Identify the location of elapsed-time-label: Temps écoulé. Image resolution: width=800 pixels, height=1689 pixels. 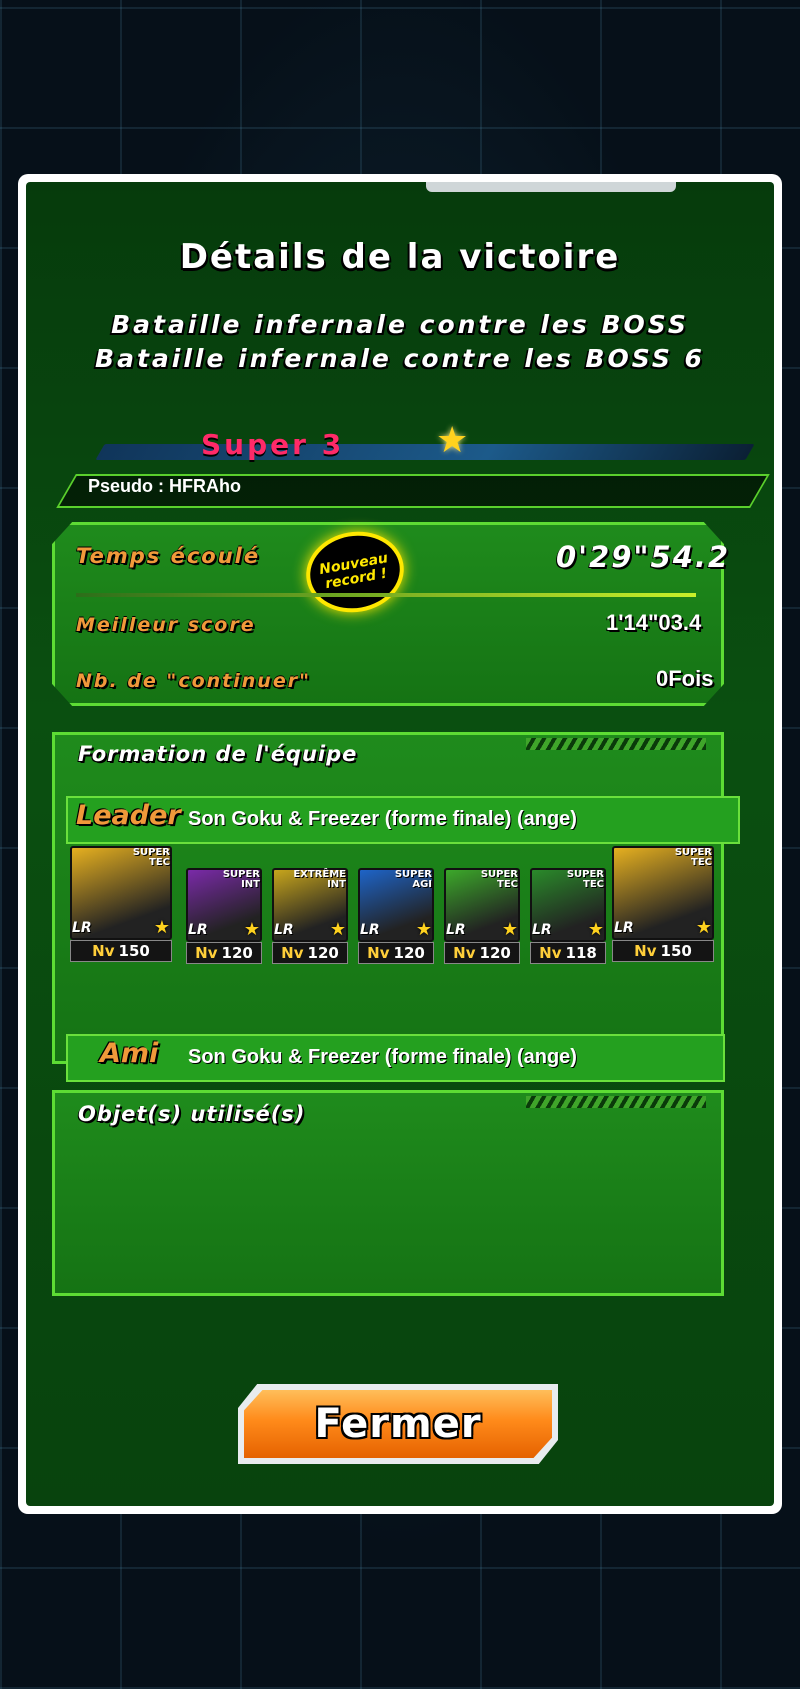
(168, 556).